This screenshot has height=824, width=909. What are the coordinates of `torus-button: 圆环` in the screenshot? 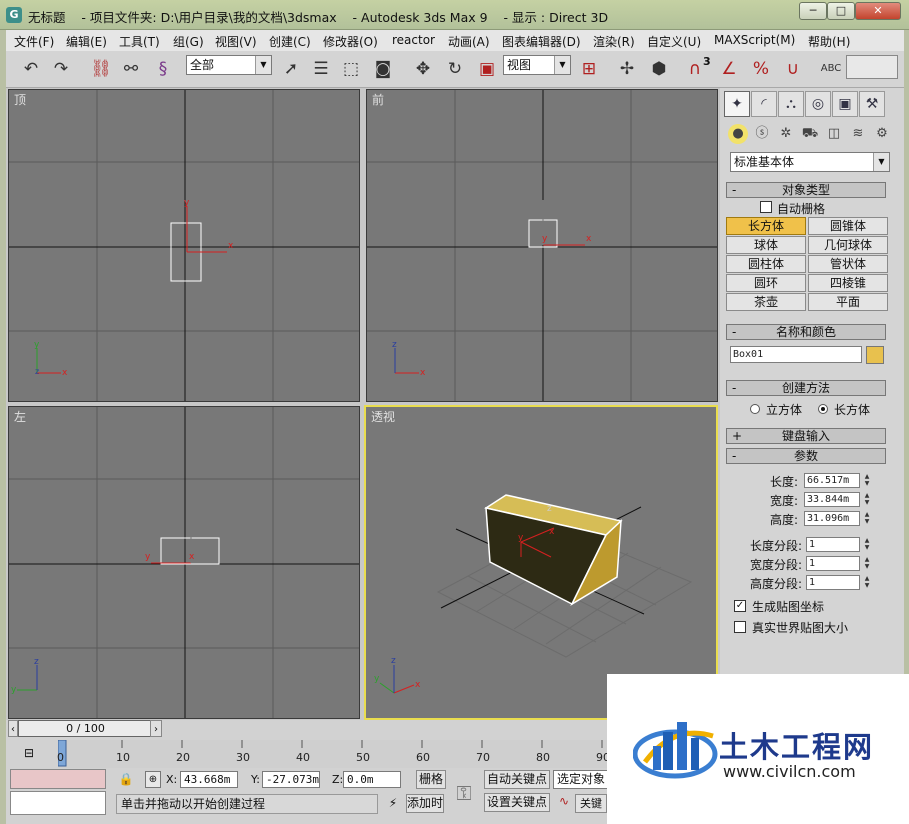 It's located at (766, 283).